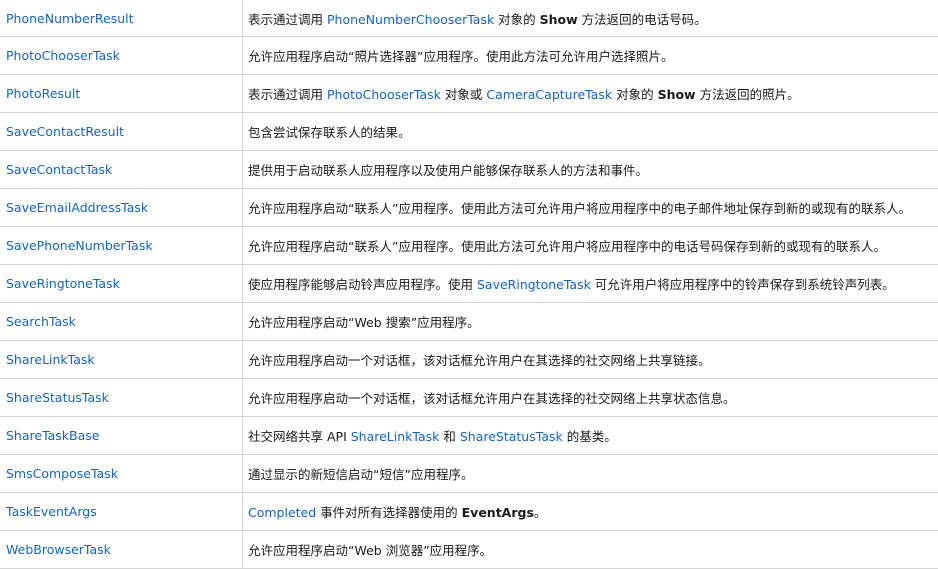 This screenshot has width=938, height=569. I want to click on class-name-link: ShareStatusTask, so click(57, 397).